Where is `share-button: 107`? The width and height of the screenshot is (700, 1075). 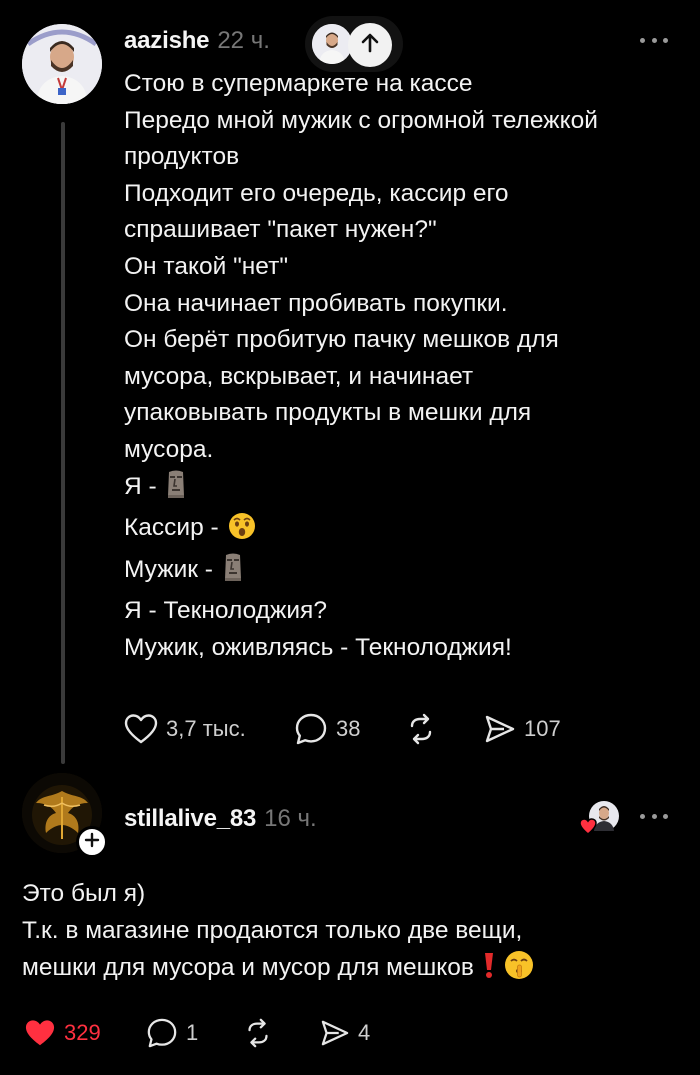 share-button: 107 is located at coordinates (522, 729).